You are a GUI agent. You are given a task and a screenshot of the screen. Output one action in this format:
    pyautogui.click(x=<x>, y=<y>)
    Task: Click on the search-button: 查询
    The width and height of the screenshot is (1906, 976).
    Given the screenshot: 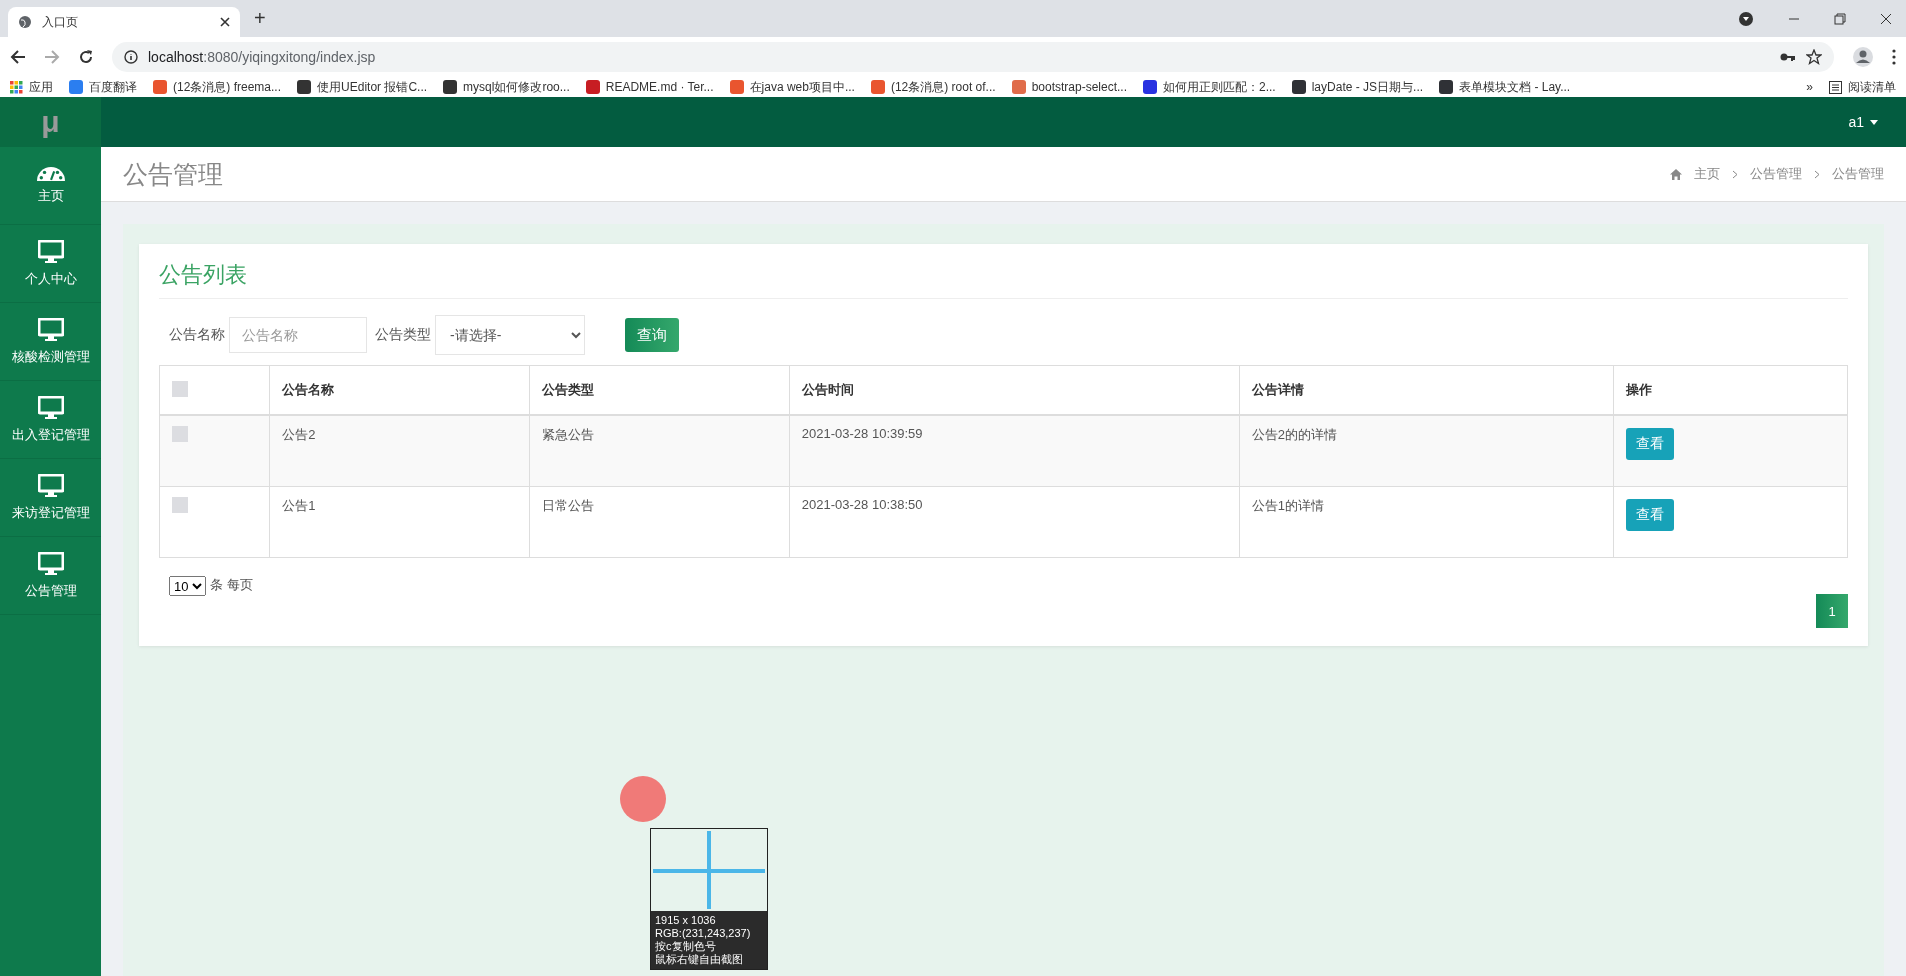 What is the action you would take?
    pyautogui.click(x=652, y=335)
    